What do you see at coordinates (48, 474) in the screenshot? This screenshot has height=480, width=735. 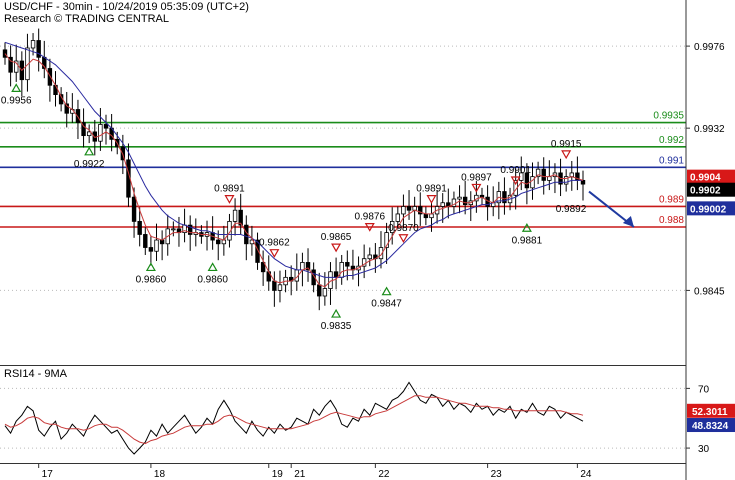 I see `time-tick-label: 17` at bounding box center [48, 474].